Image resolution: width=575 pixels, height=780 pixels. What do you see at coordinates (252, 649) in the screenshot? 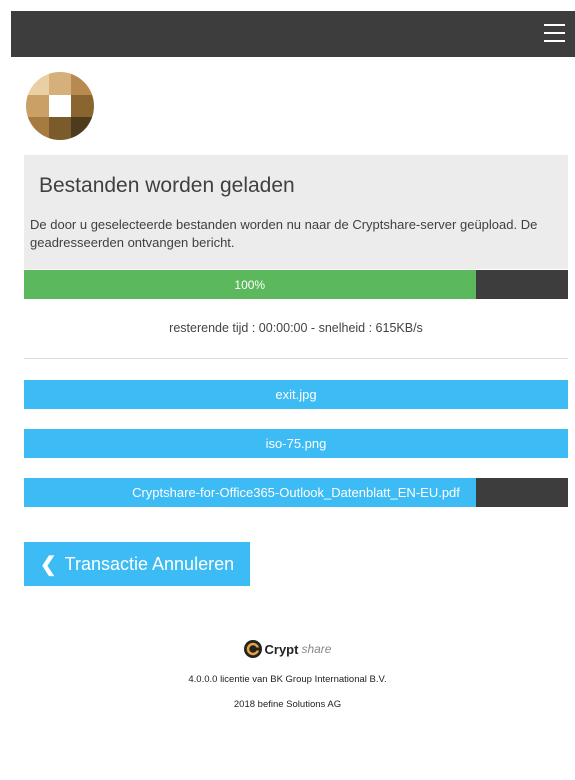
I see `cryptshare-mark-icon` at bounding box center [252, 649].